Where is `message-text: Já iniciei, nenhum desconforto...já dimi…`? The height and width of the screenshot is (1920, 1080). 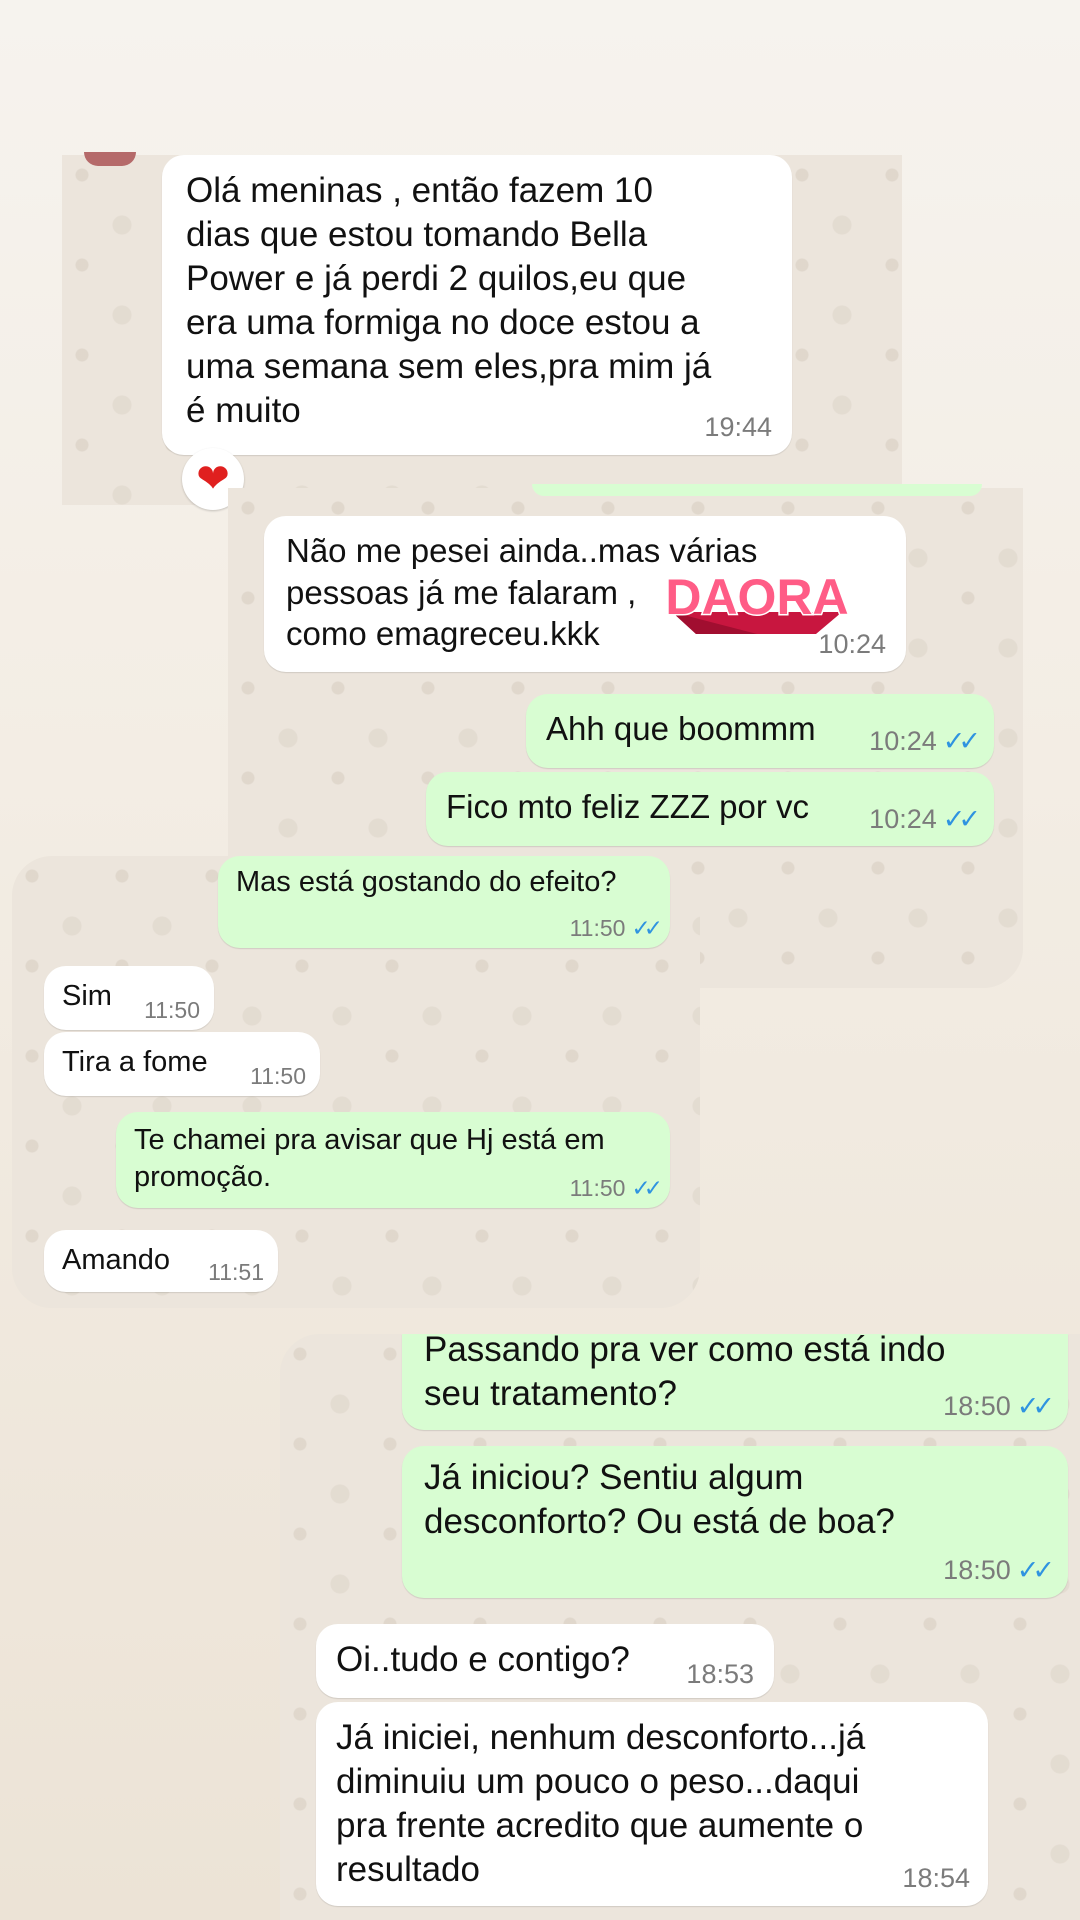
message-text: Já iniciei, nenhum desconforto...já dimi… is located at coordinates (601, 1804).